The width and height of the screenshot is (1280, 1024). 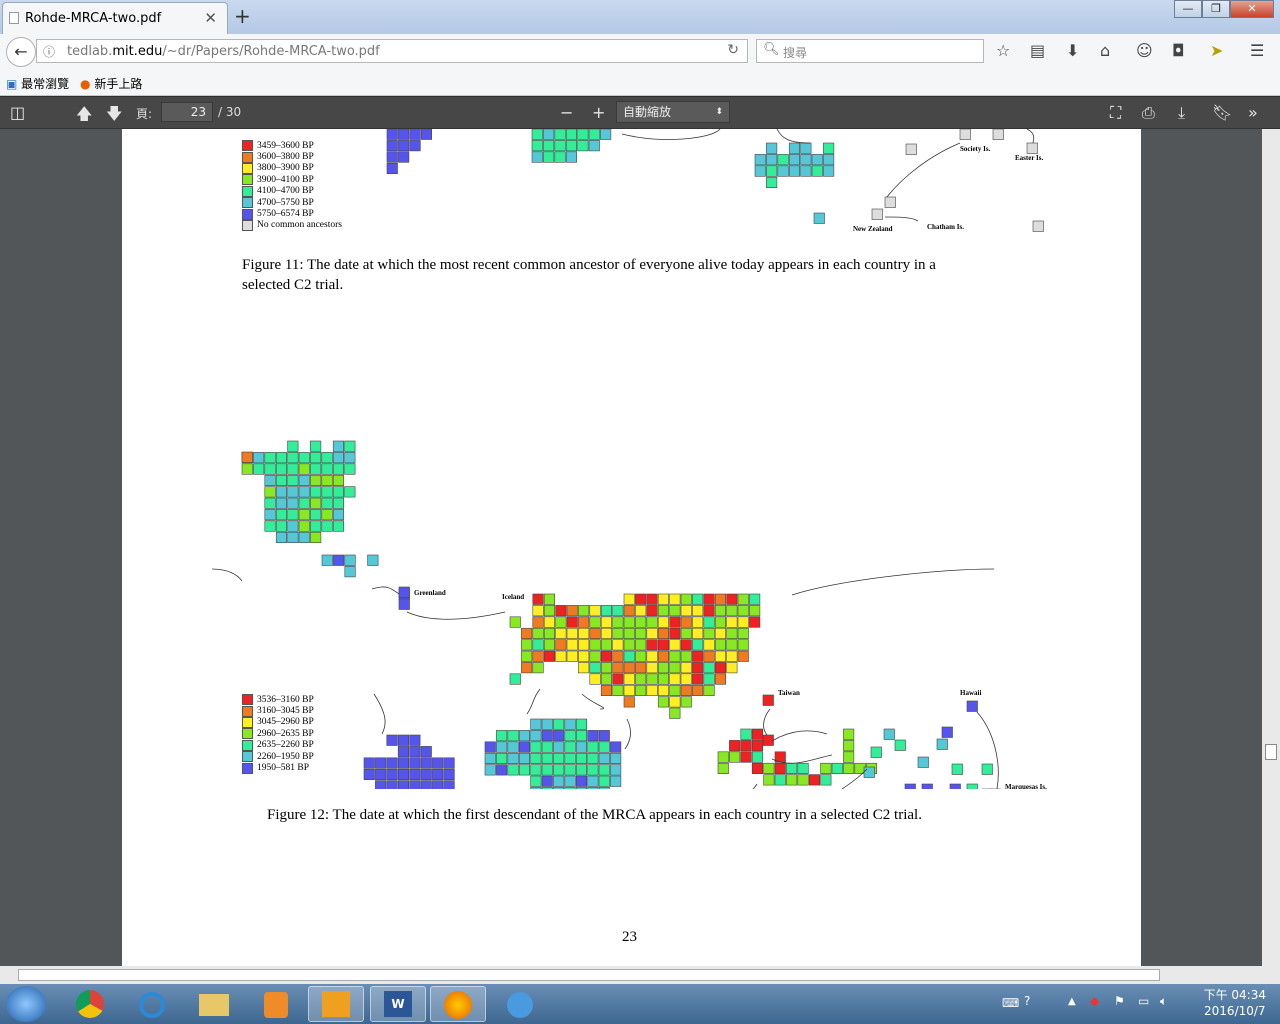 I want to click on clock: 下午 04:34 2016/10/7, so click(x=1235, y=1003).